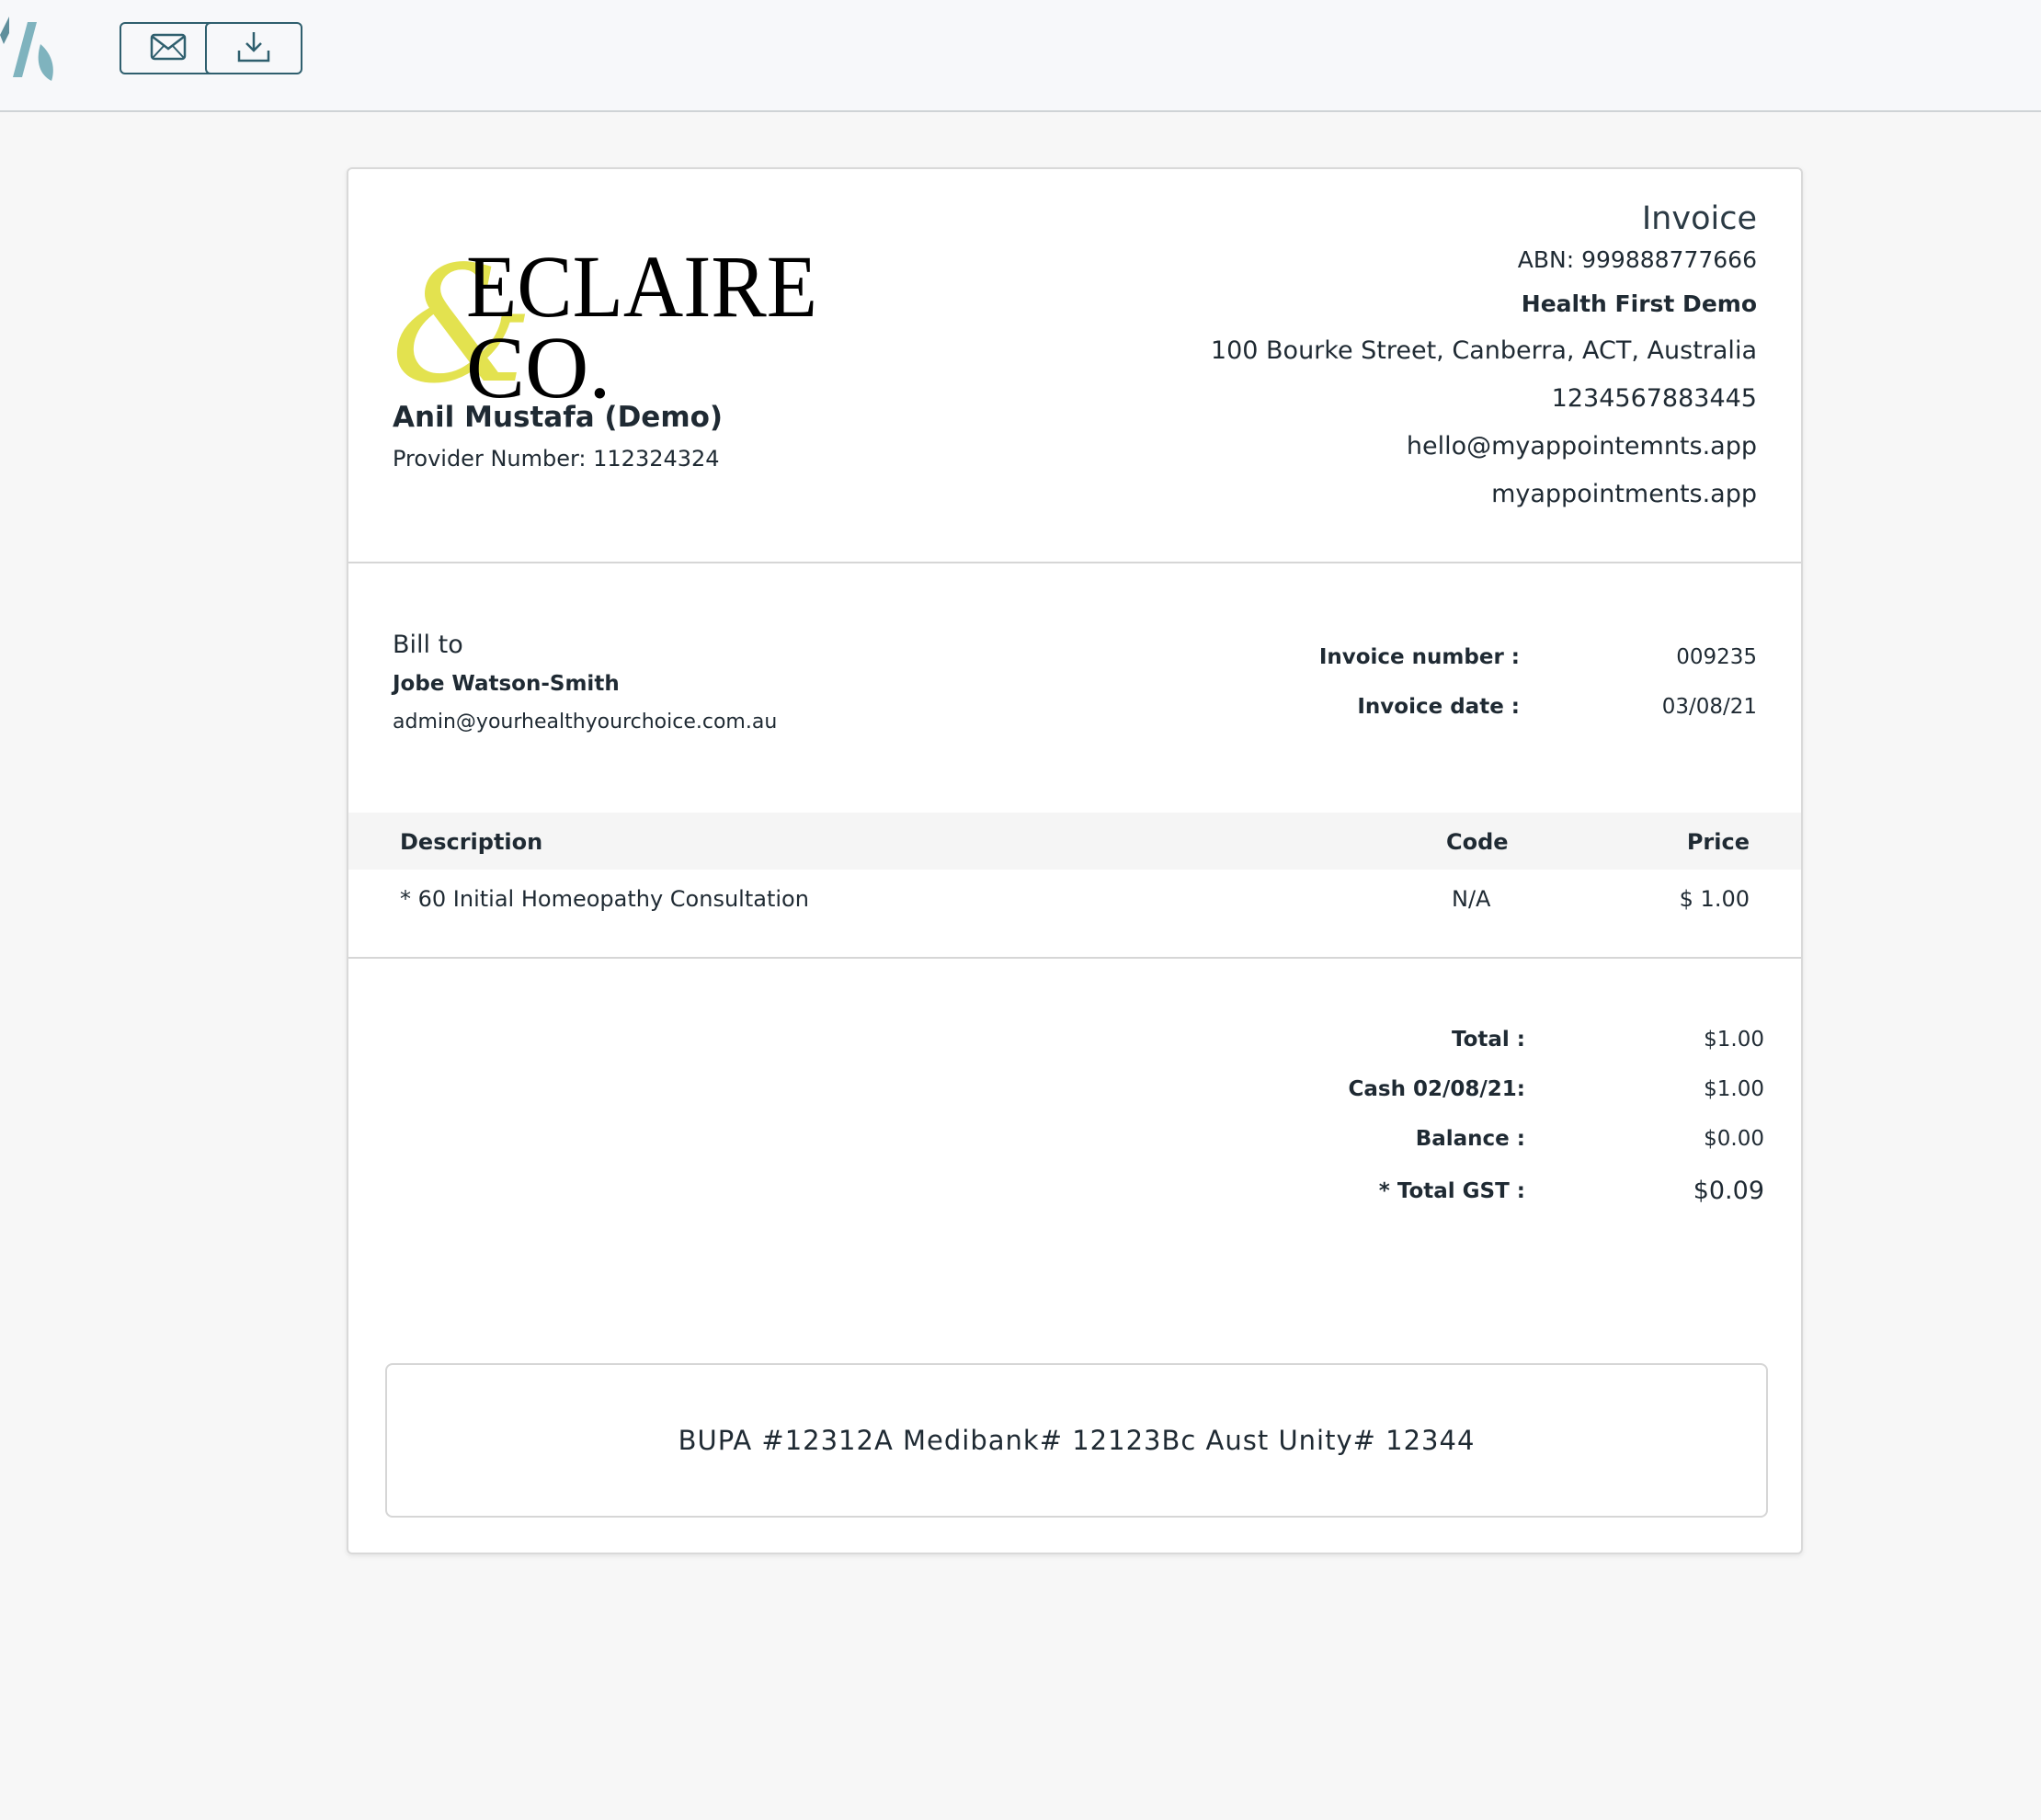 Image resolution: width=2041 pixels, height=1820 pixels. Describe the element at coordinates (557, 459) in the screenshot. I see `provider-number: Provider Number: 112324324` at that location.